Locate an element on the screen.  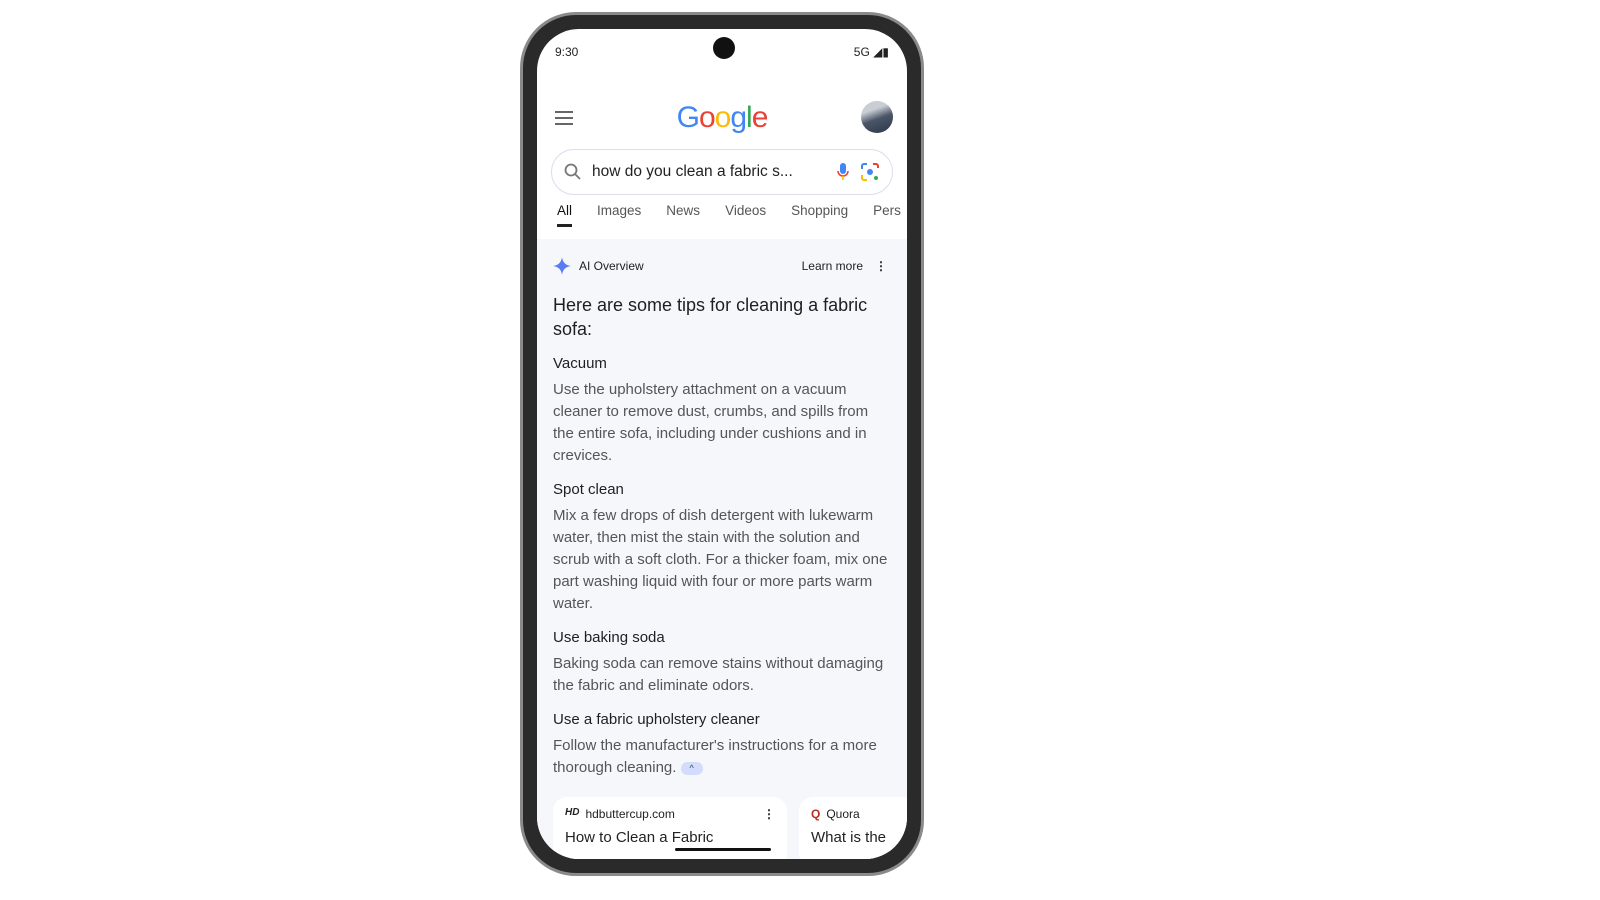
learn-more-link: Learn more is located at coordinates (832, 266).